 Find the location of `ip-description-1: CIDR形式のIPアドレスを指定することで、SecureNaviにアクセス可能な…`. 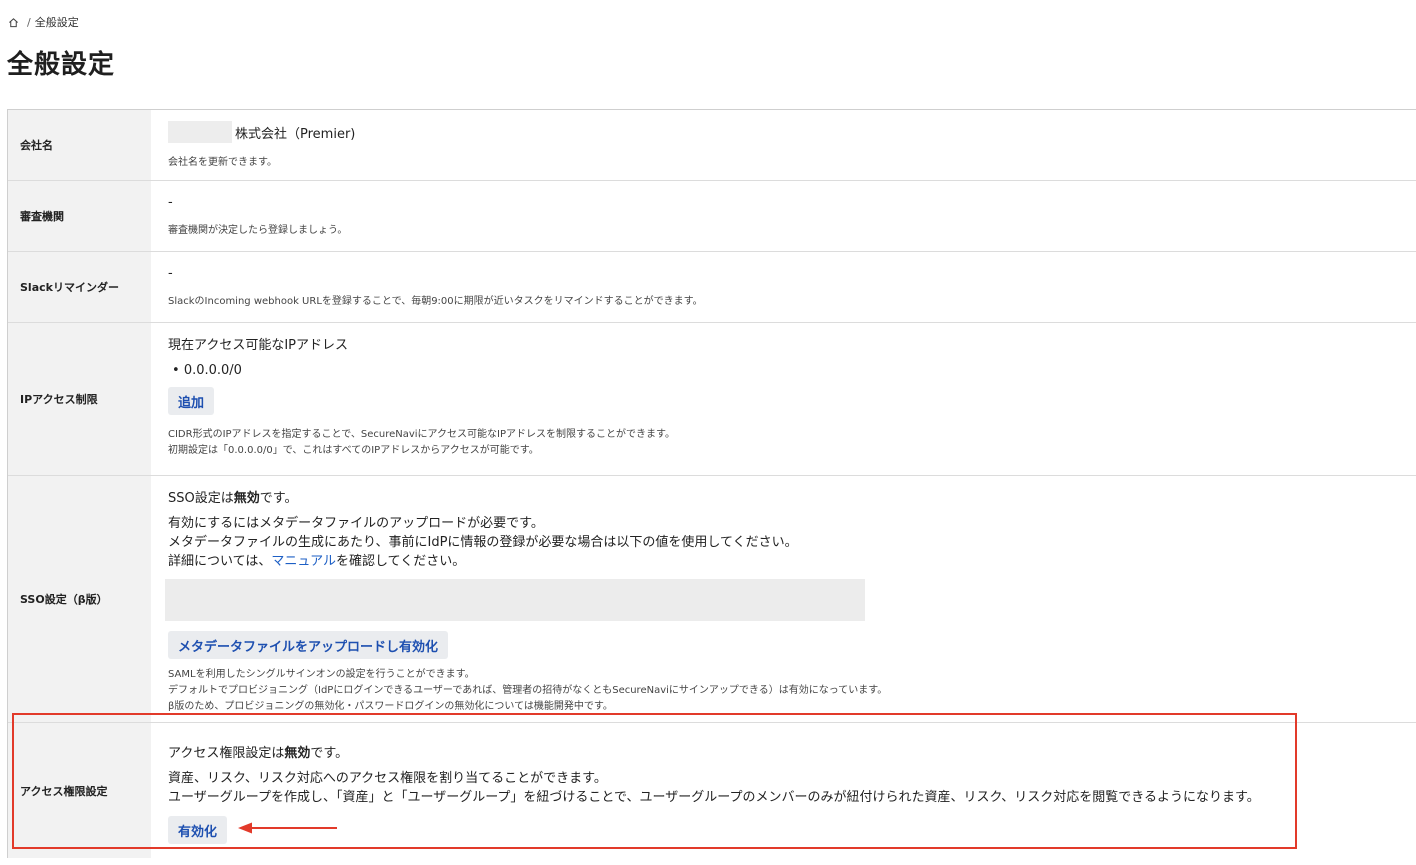

ip-description-1: CIDR形式のIPアドレスを指定することで、SecureNaviにアクセス可能な… is located at coordinates (422, 434).